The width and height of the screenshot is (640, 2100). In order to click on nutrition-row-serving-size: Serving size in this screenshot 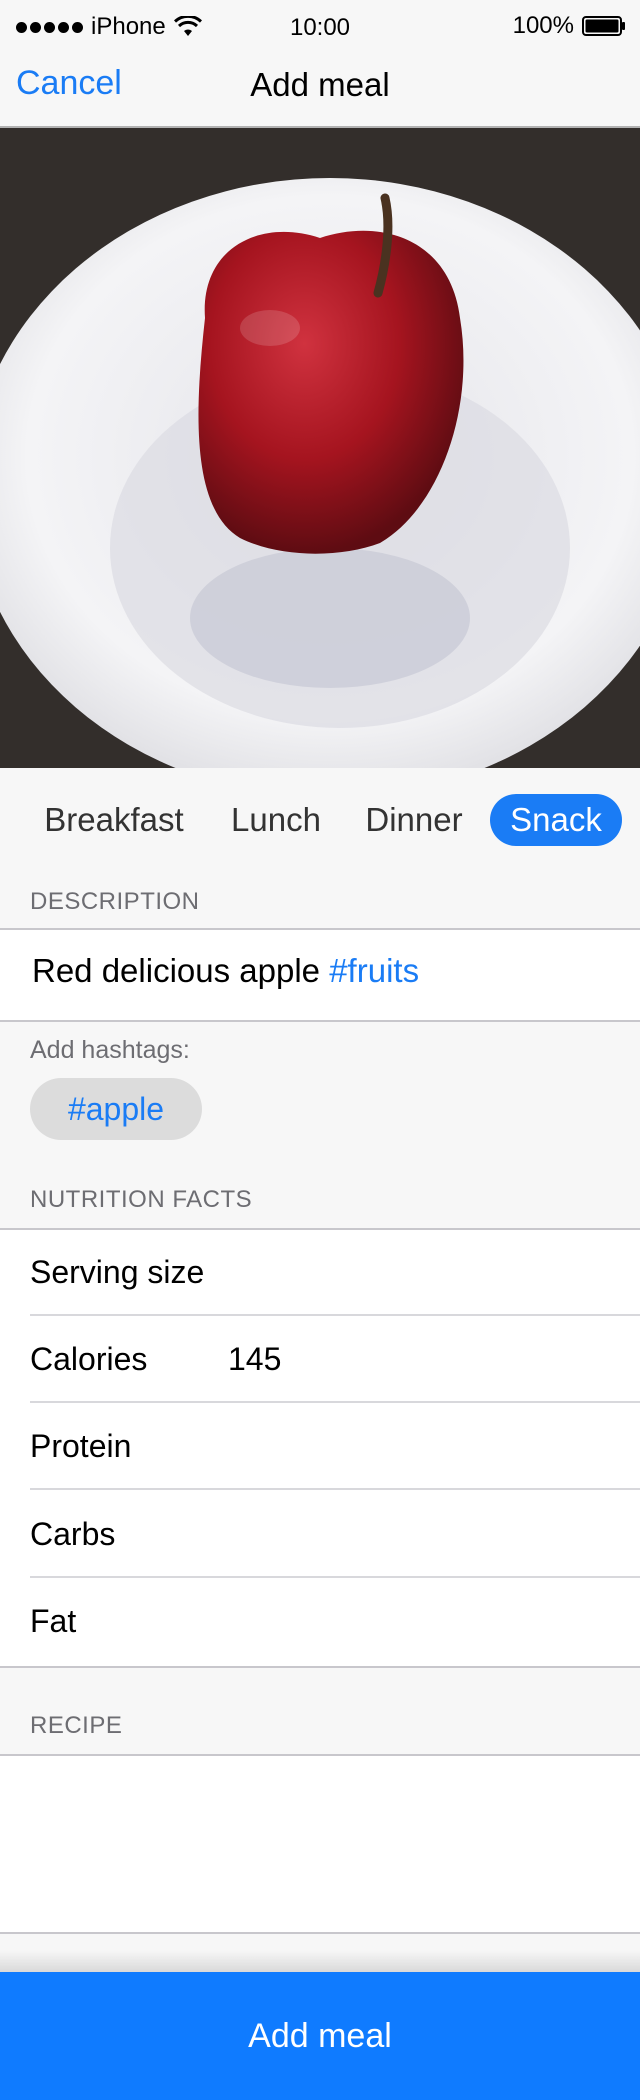, I will do `click(320, 1273)`.